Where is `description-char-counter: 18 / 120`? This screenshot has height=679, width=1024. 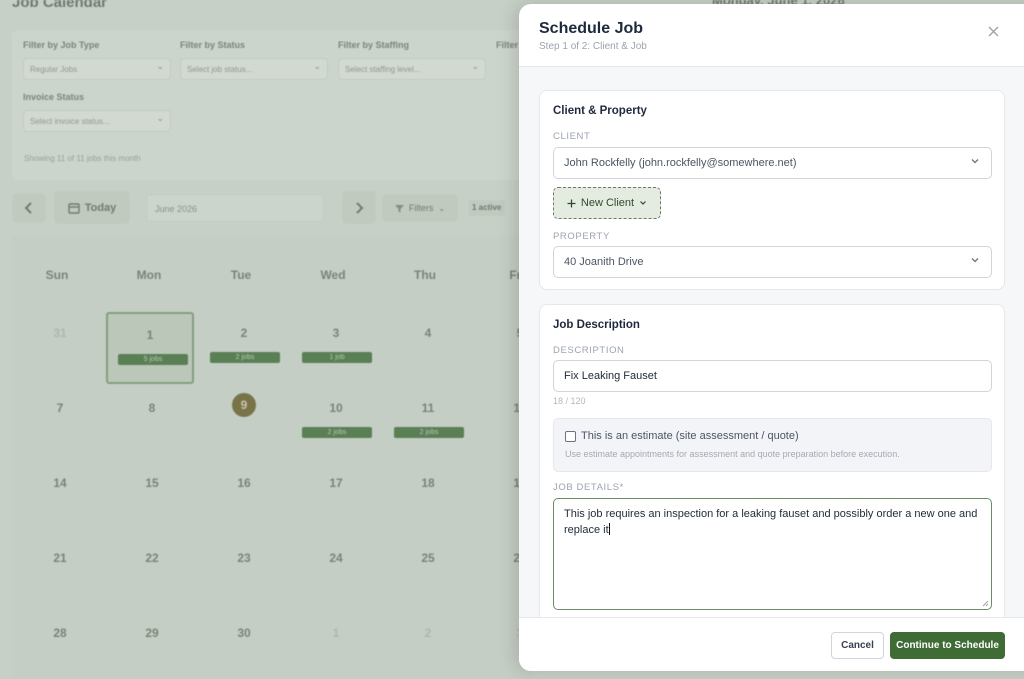 description-char-counter: 18 / 120 is located at coordinates (569, 401).